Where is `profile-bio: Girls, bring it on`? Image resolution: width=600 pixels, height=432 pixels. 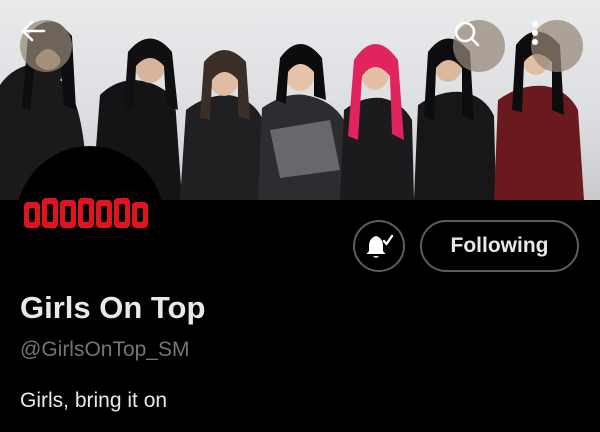
profile-bio: Girls, bring it on is located at coordinates (94, 400).